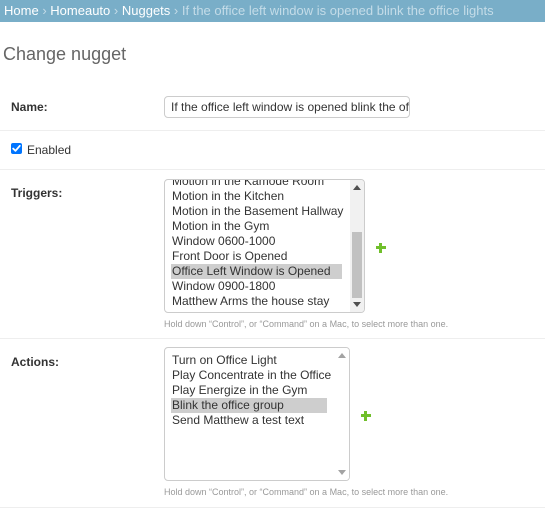  What do you see at coordinates (381, 248) in the screenshot?
I see `add-trigger-plus-icon` at bounding box center [381, 248].